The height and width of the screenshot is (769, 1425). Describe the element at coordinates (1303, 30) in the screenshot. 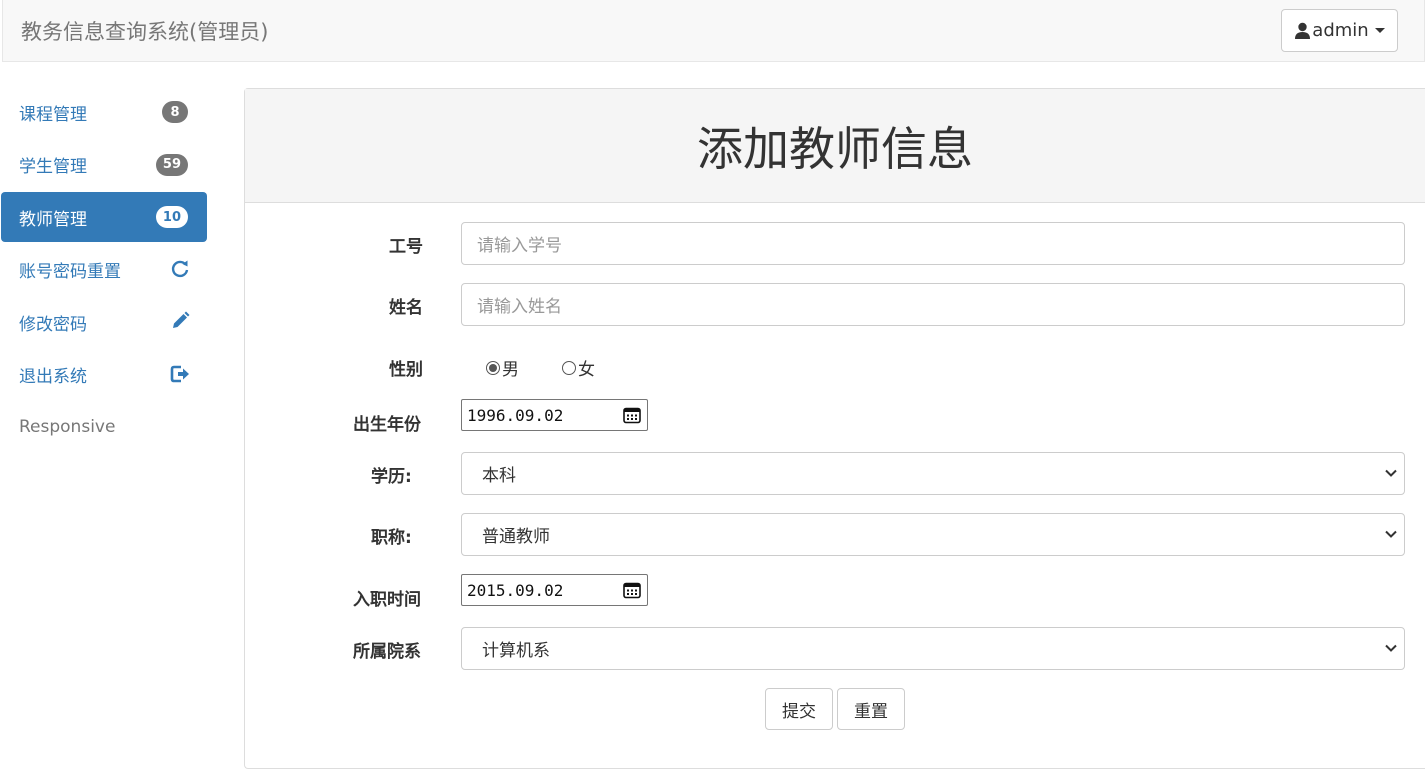

I see `user-icon` at that location.